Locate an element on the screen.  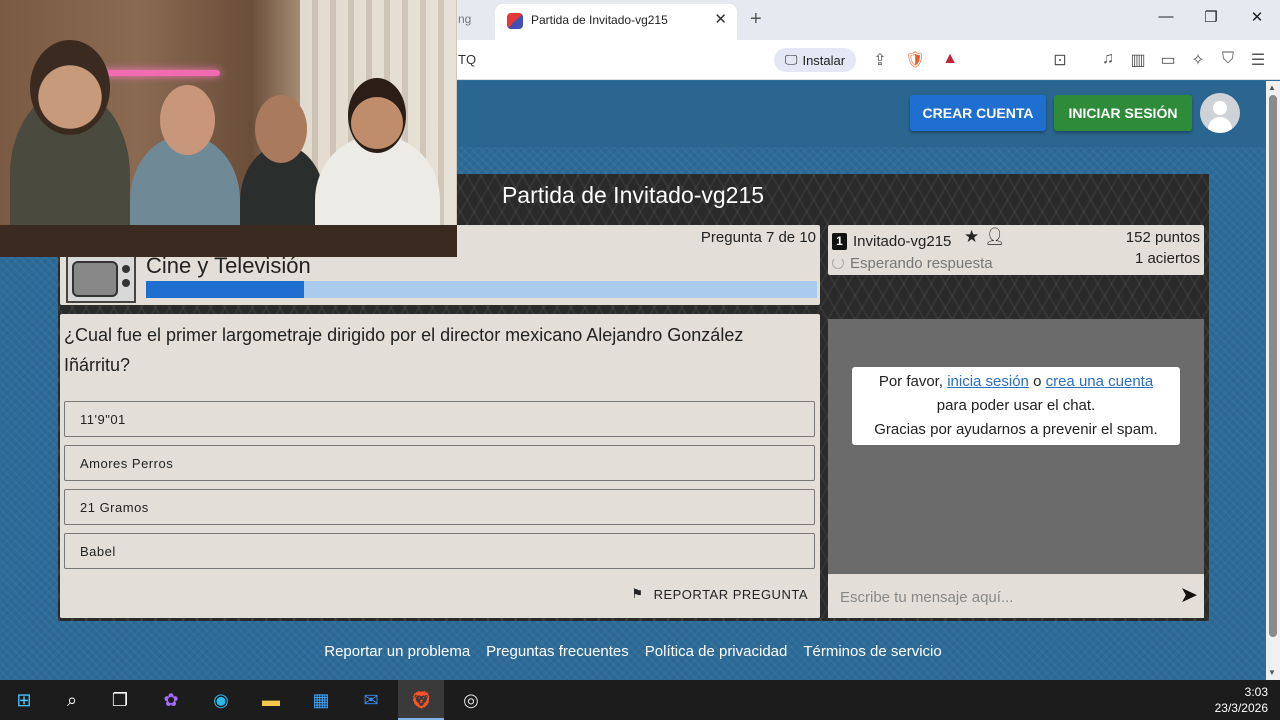
brave-browser-icon: 🦁︎ is located at coordinates (421, 700).